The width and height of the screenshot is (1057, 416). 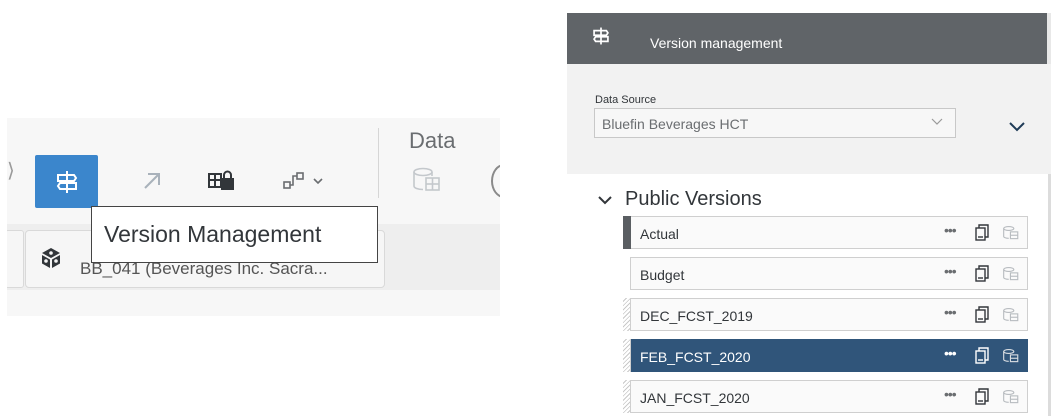 I want to click on data-source-section: Data Source Bluefin Beverages HCT, so click(x=809, y=119).